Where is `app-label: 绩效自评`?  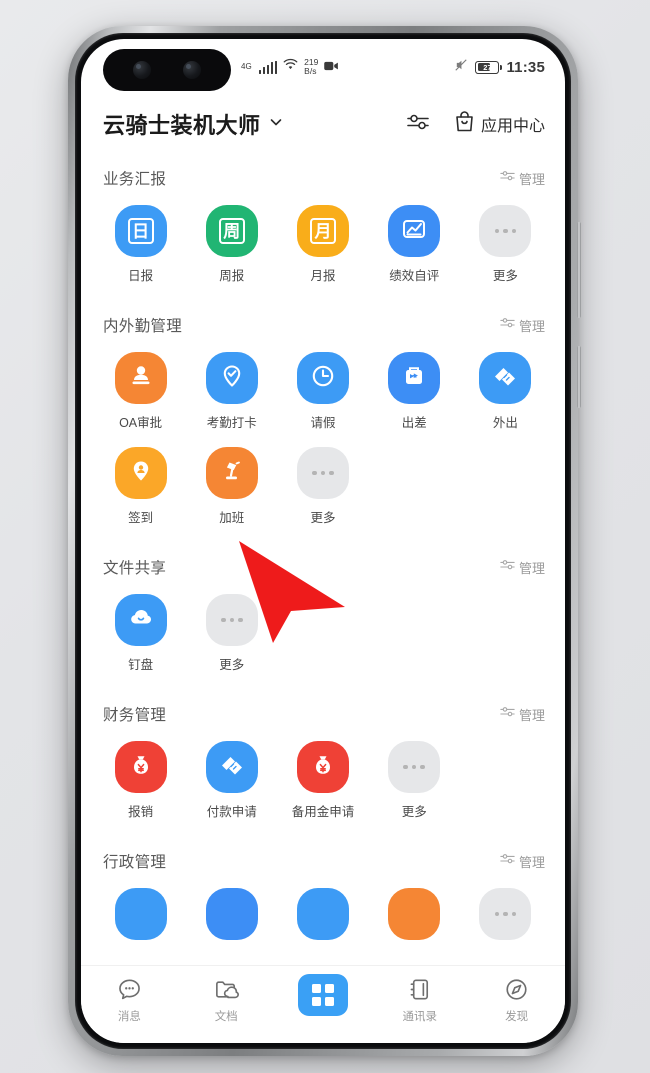
app-label: 绩效自评 is located at coordinates (414, 276).